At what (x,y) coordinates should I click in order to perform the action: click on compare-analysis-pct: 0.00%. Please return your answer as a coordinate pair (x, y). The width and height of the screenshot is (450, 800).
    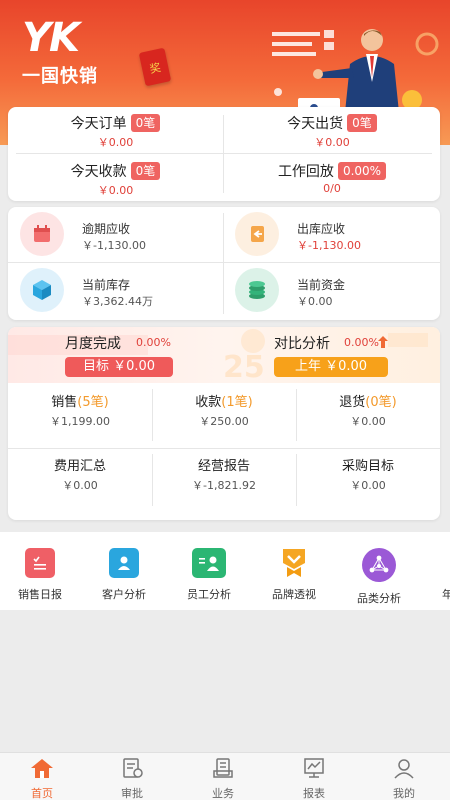
    Looking at the image, I should click on (361, 342).